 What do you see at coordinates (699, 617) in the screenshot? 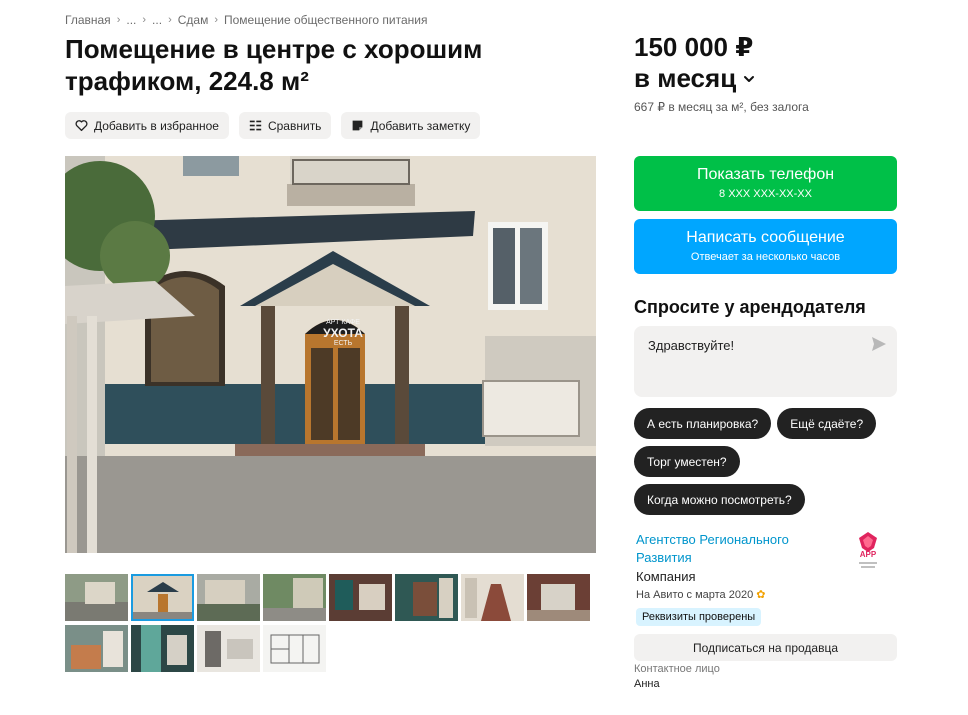
I see `verified-badge: Реквизиты проверены` at bounding box center [699, 617].